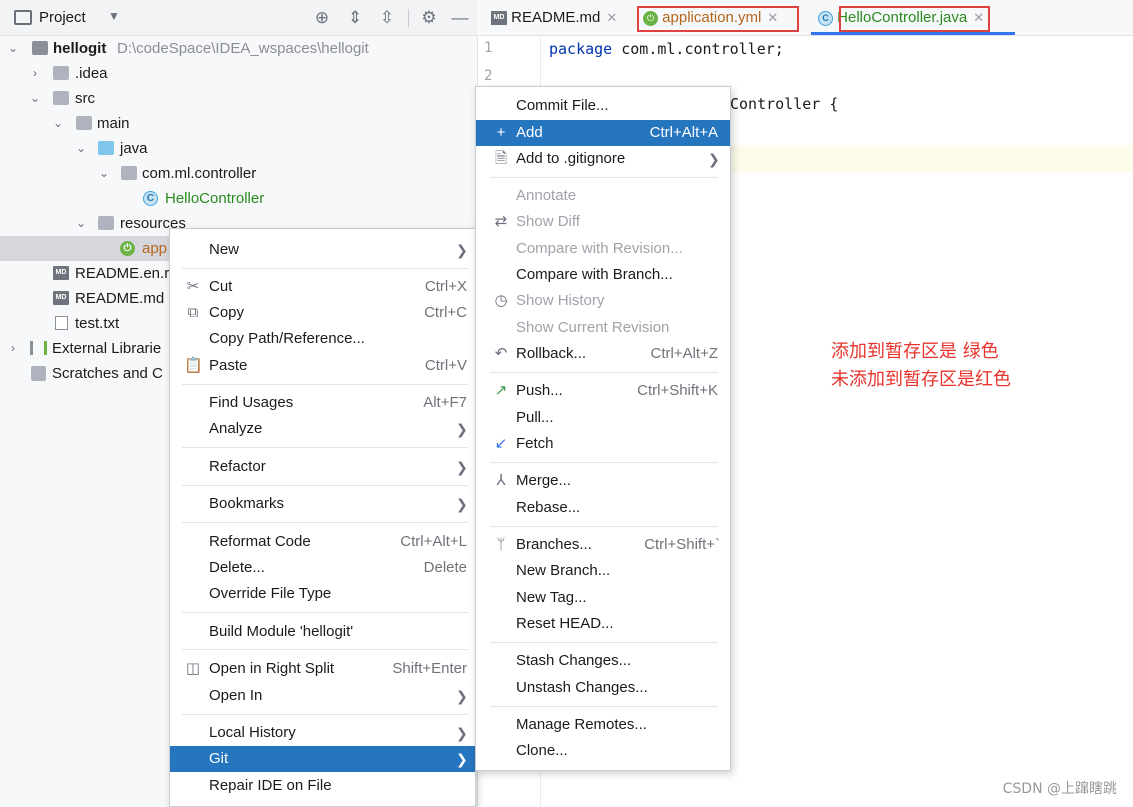 Image resolution: width=1133 pixels, height=807 pixels. I want to click on menu-item-refactor: Refactor ❯, so click(322, 467).